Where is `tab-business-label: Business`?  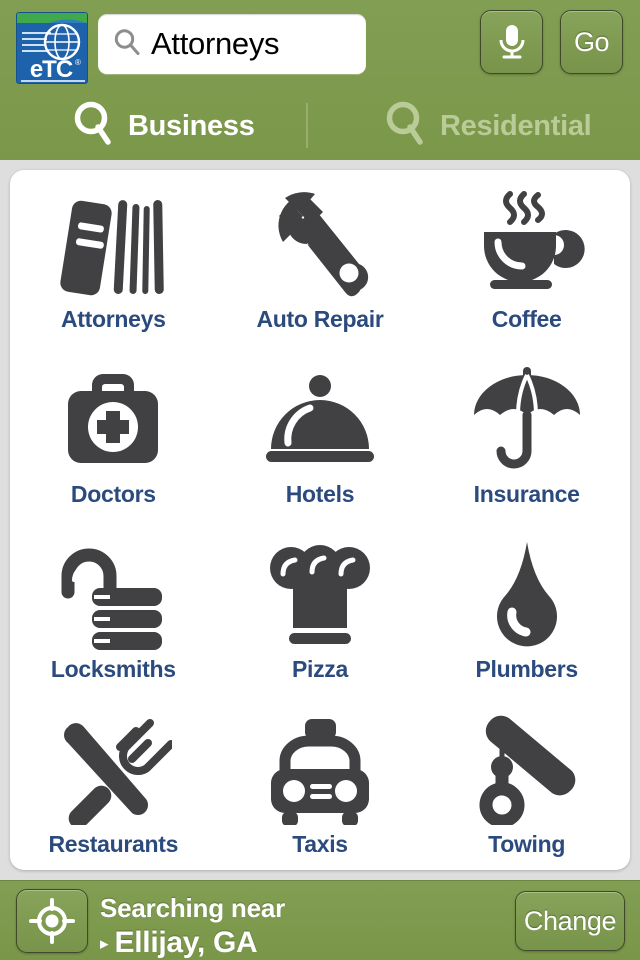 tab-business-label: Business is located at coordinates (191, 125).